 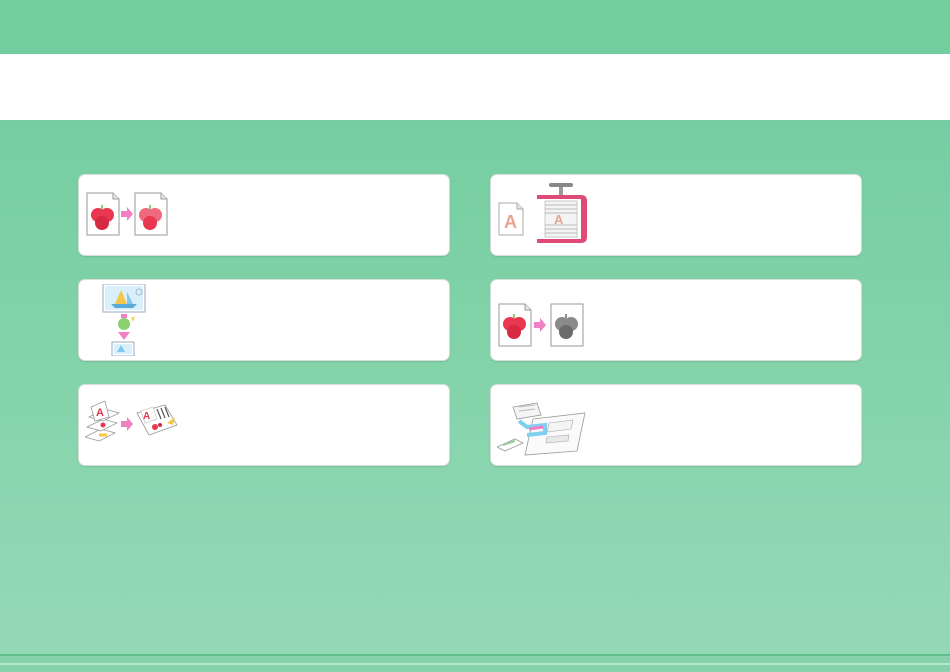 What do you see at coordinates (676, 215) in the screenshot?
I see `compress-file-card: A A` at bounding box center [676, 215].